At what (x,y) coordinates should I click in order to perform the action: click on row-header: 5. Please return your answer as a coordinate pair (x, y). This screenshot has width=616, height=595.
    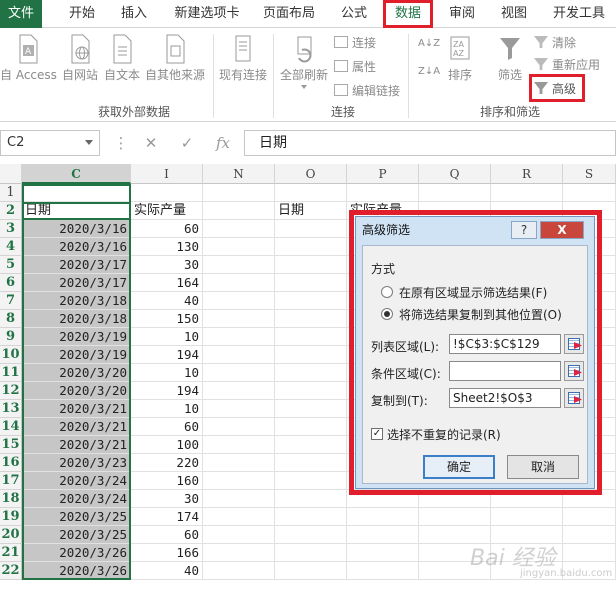
    Looking at the image, I should click on (11, 265).